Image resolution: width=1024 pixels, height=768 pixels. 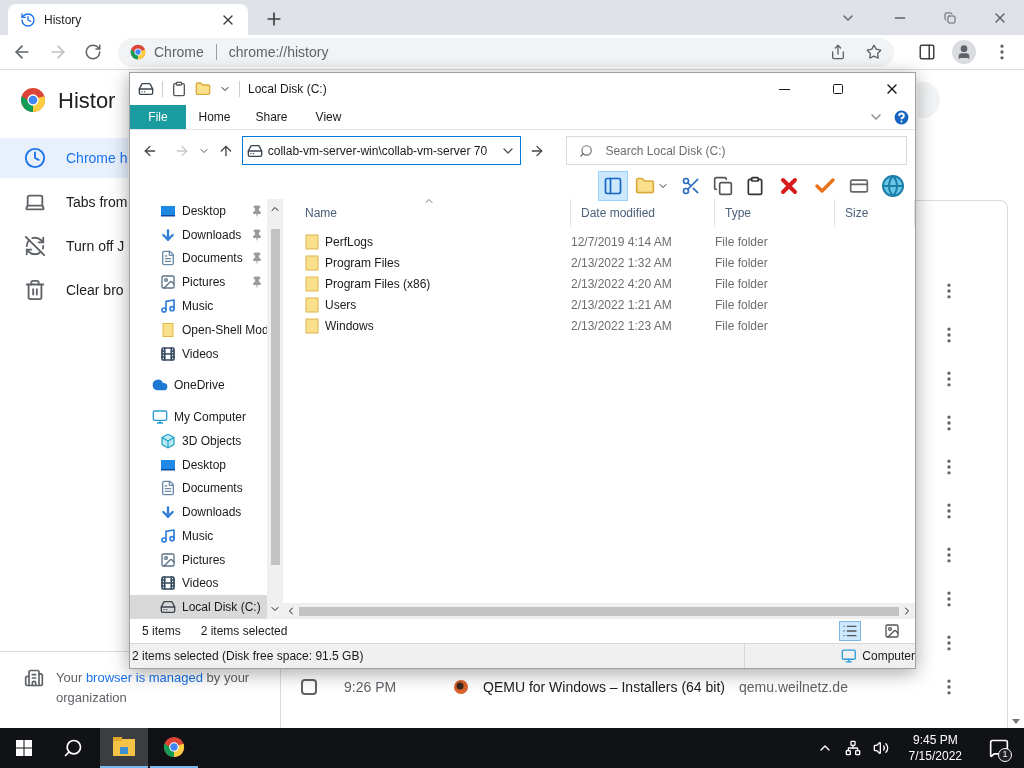 What do you see at coordinates (691, 186) in the screenshot?
I see `scissors-icon` at bounding box center [691, 186].